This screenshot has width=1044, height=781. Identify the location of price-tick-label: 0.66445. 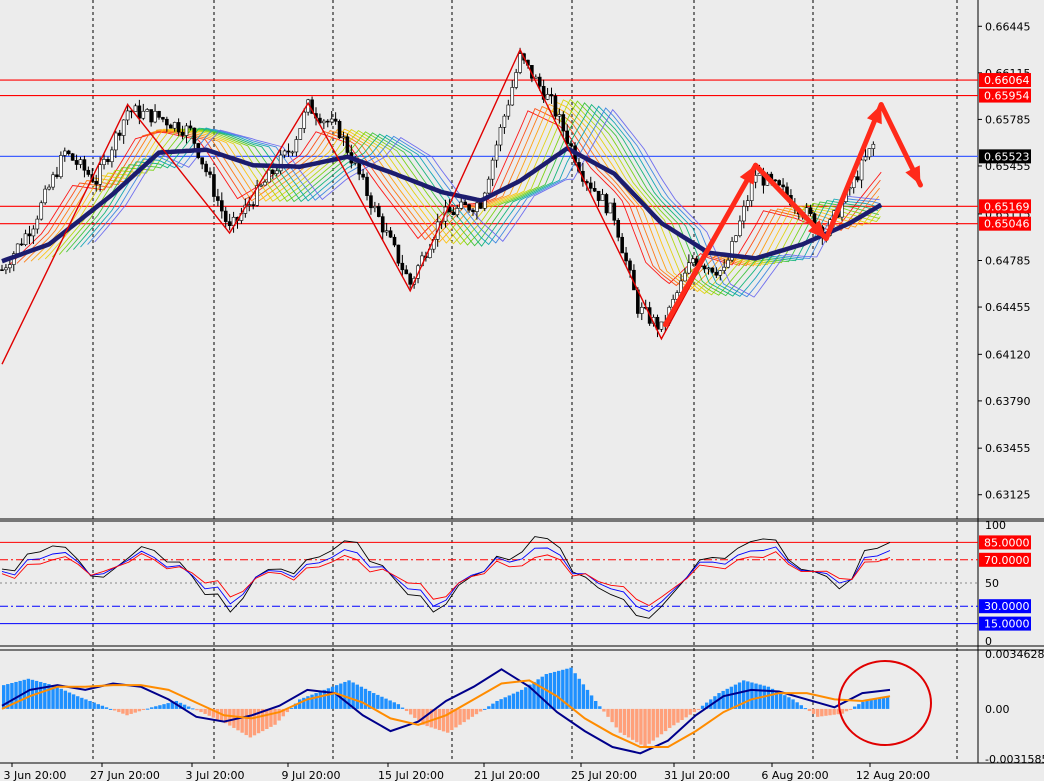
(1008, 26).